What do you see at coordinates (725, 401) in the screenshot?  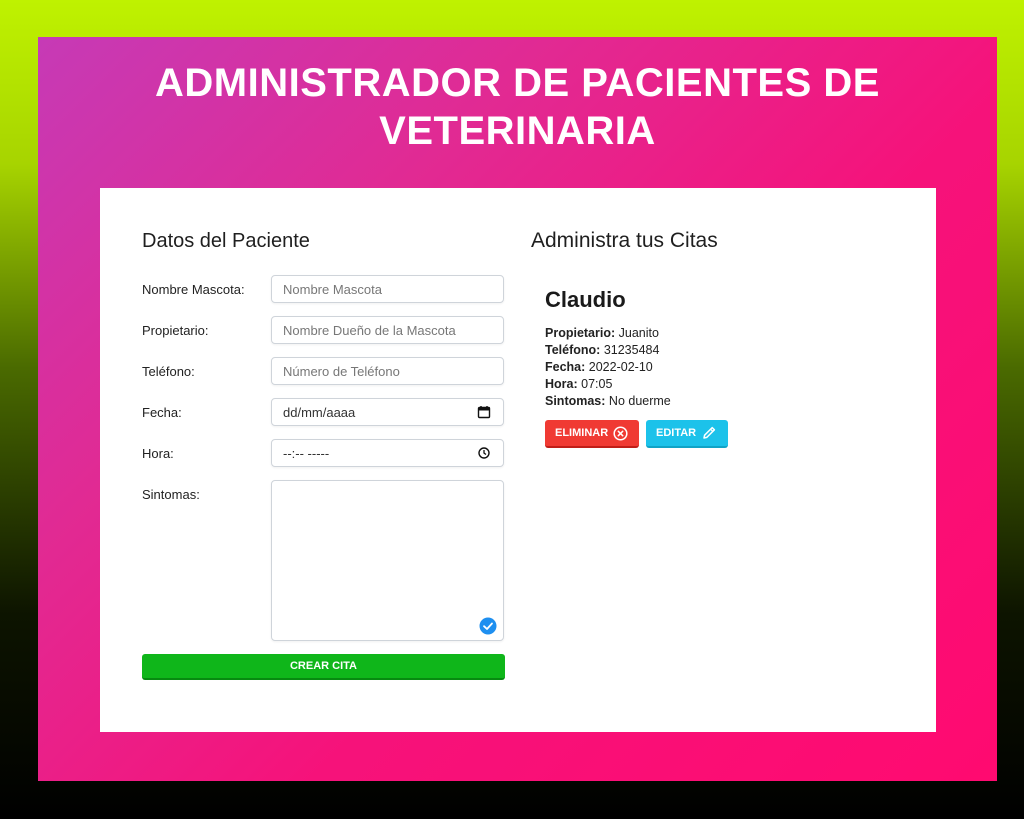 I see `cita-row-sintomas: Sintomas: No duerme` at bounding box center [725, 401].